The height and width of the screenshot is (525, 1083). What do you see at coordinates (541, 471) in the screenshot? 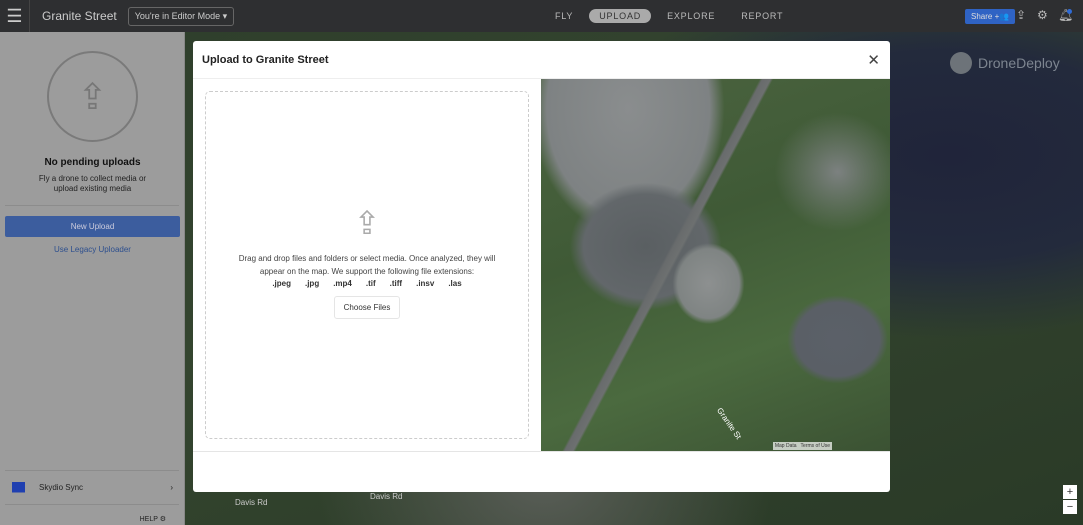
I see `modal-footer` at bounding box center [541, 471].